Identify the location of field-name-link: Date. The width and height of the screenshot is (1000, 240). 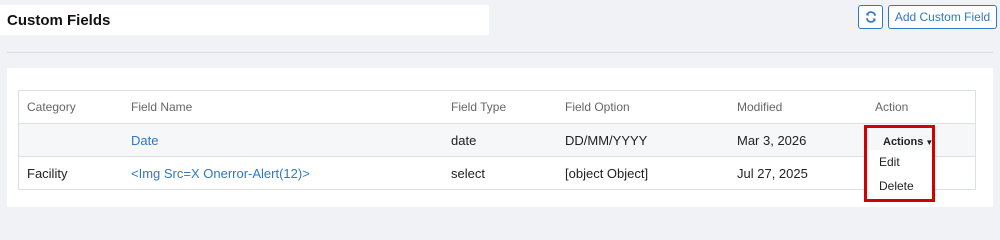
(144, 140).